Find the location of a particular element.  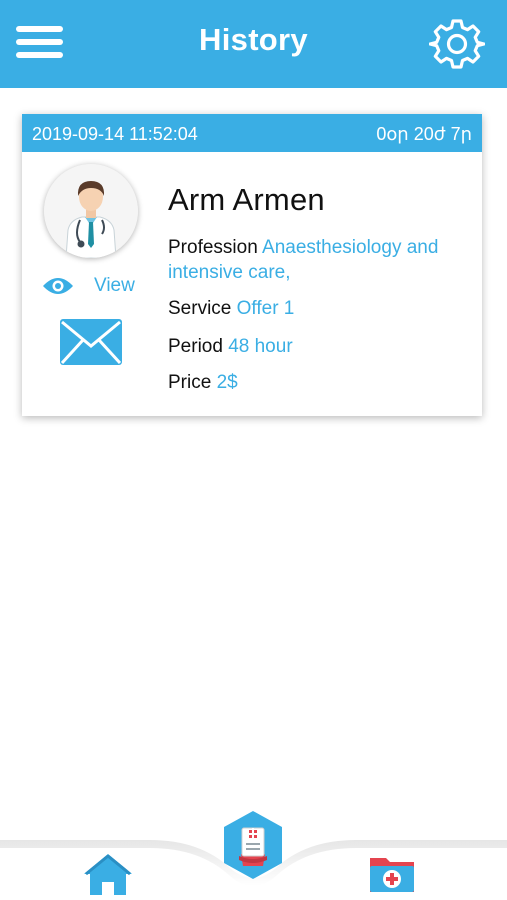

service-value: Offer 1 is located at coordinates (265, 308).